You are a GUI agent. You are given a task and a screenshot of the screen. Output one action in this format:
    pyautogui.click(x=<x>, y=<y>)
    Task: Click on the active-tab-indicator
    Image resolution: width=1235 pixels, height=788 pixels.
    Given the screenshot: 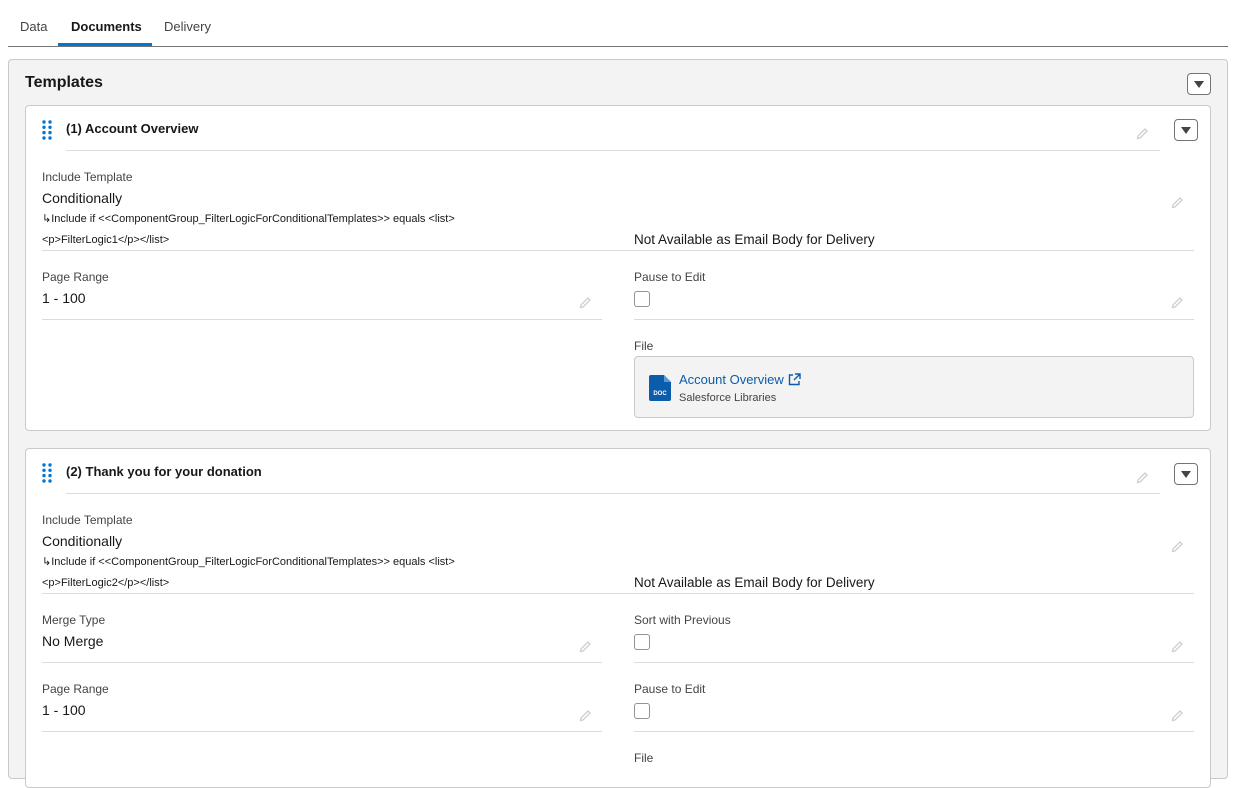 What is the action you would take?
    pyautogui.click(x=105, y=44)
    